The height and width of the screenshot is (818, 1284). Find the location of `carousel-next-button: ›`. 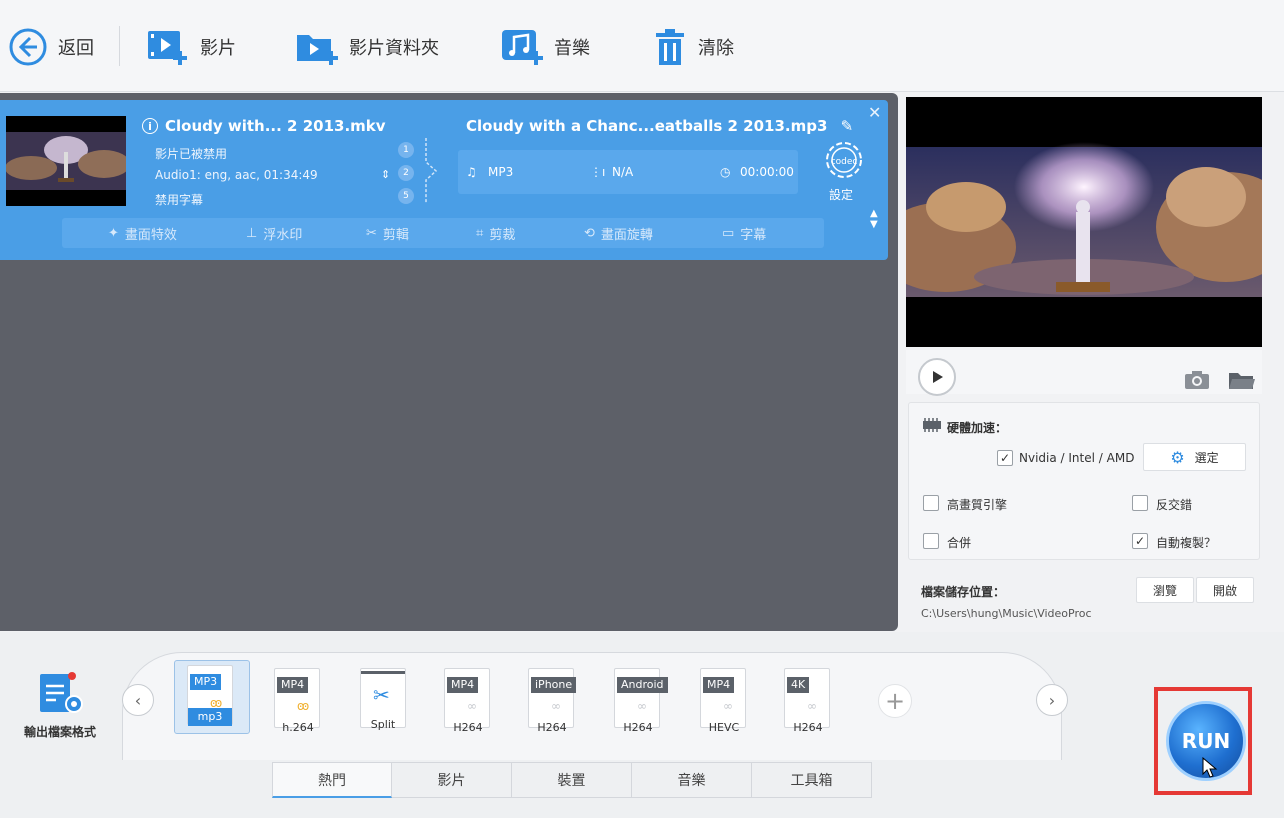

carousel-next-button: › is located at coordinates (1052, 700).